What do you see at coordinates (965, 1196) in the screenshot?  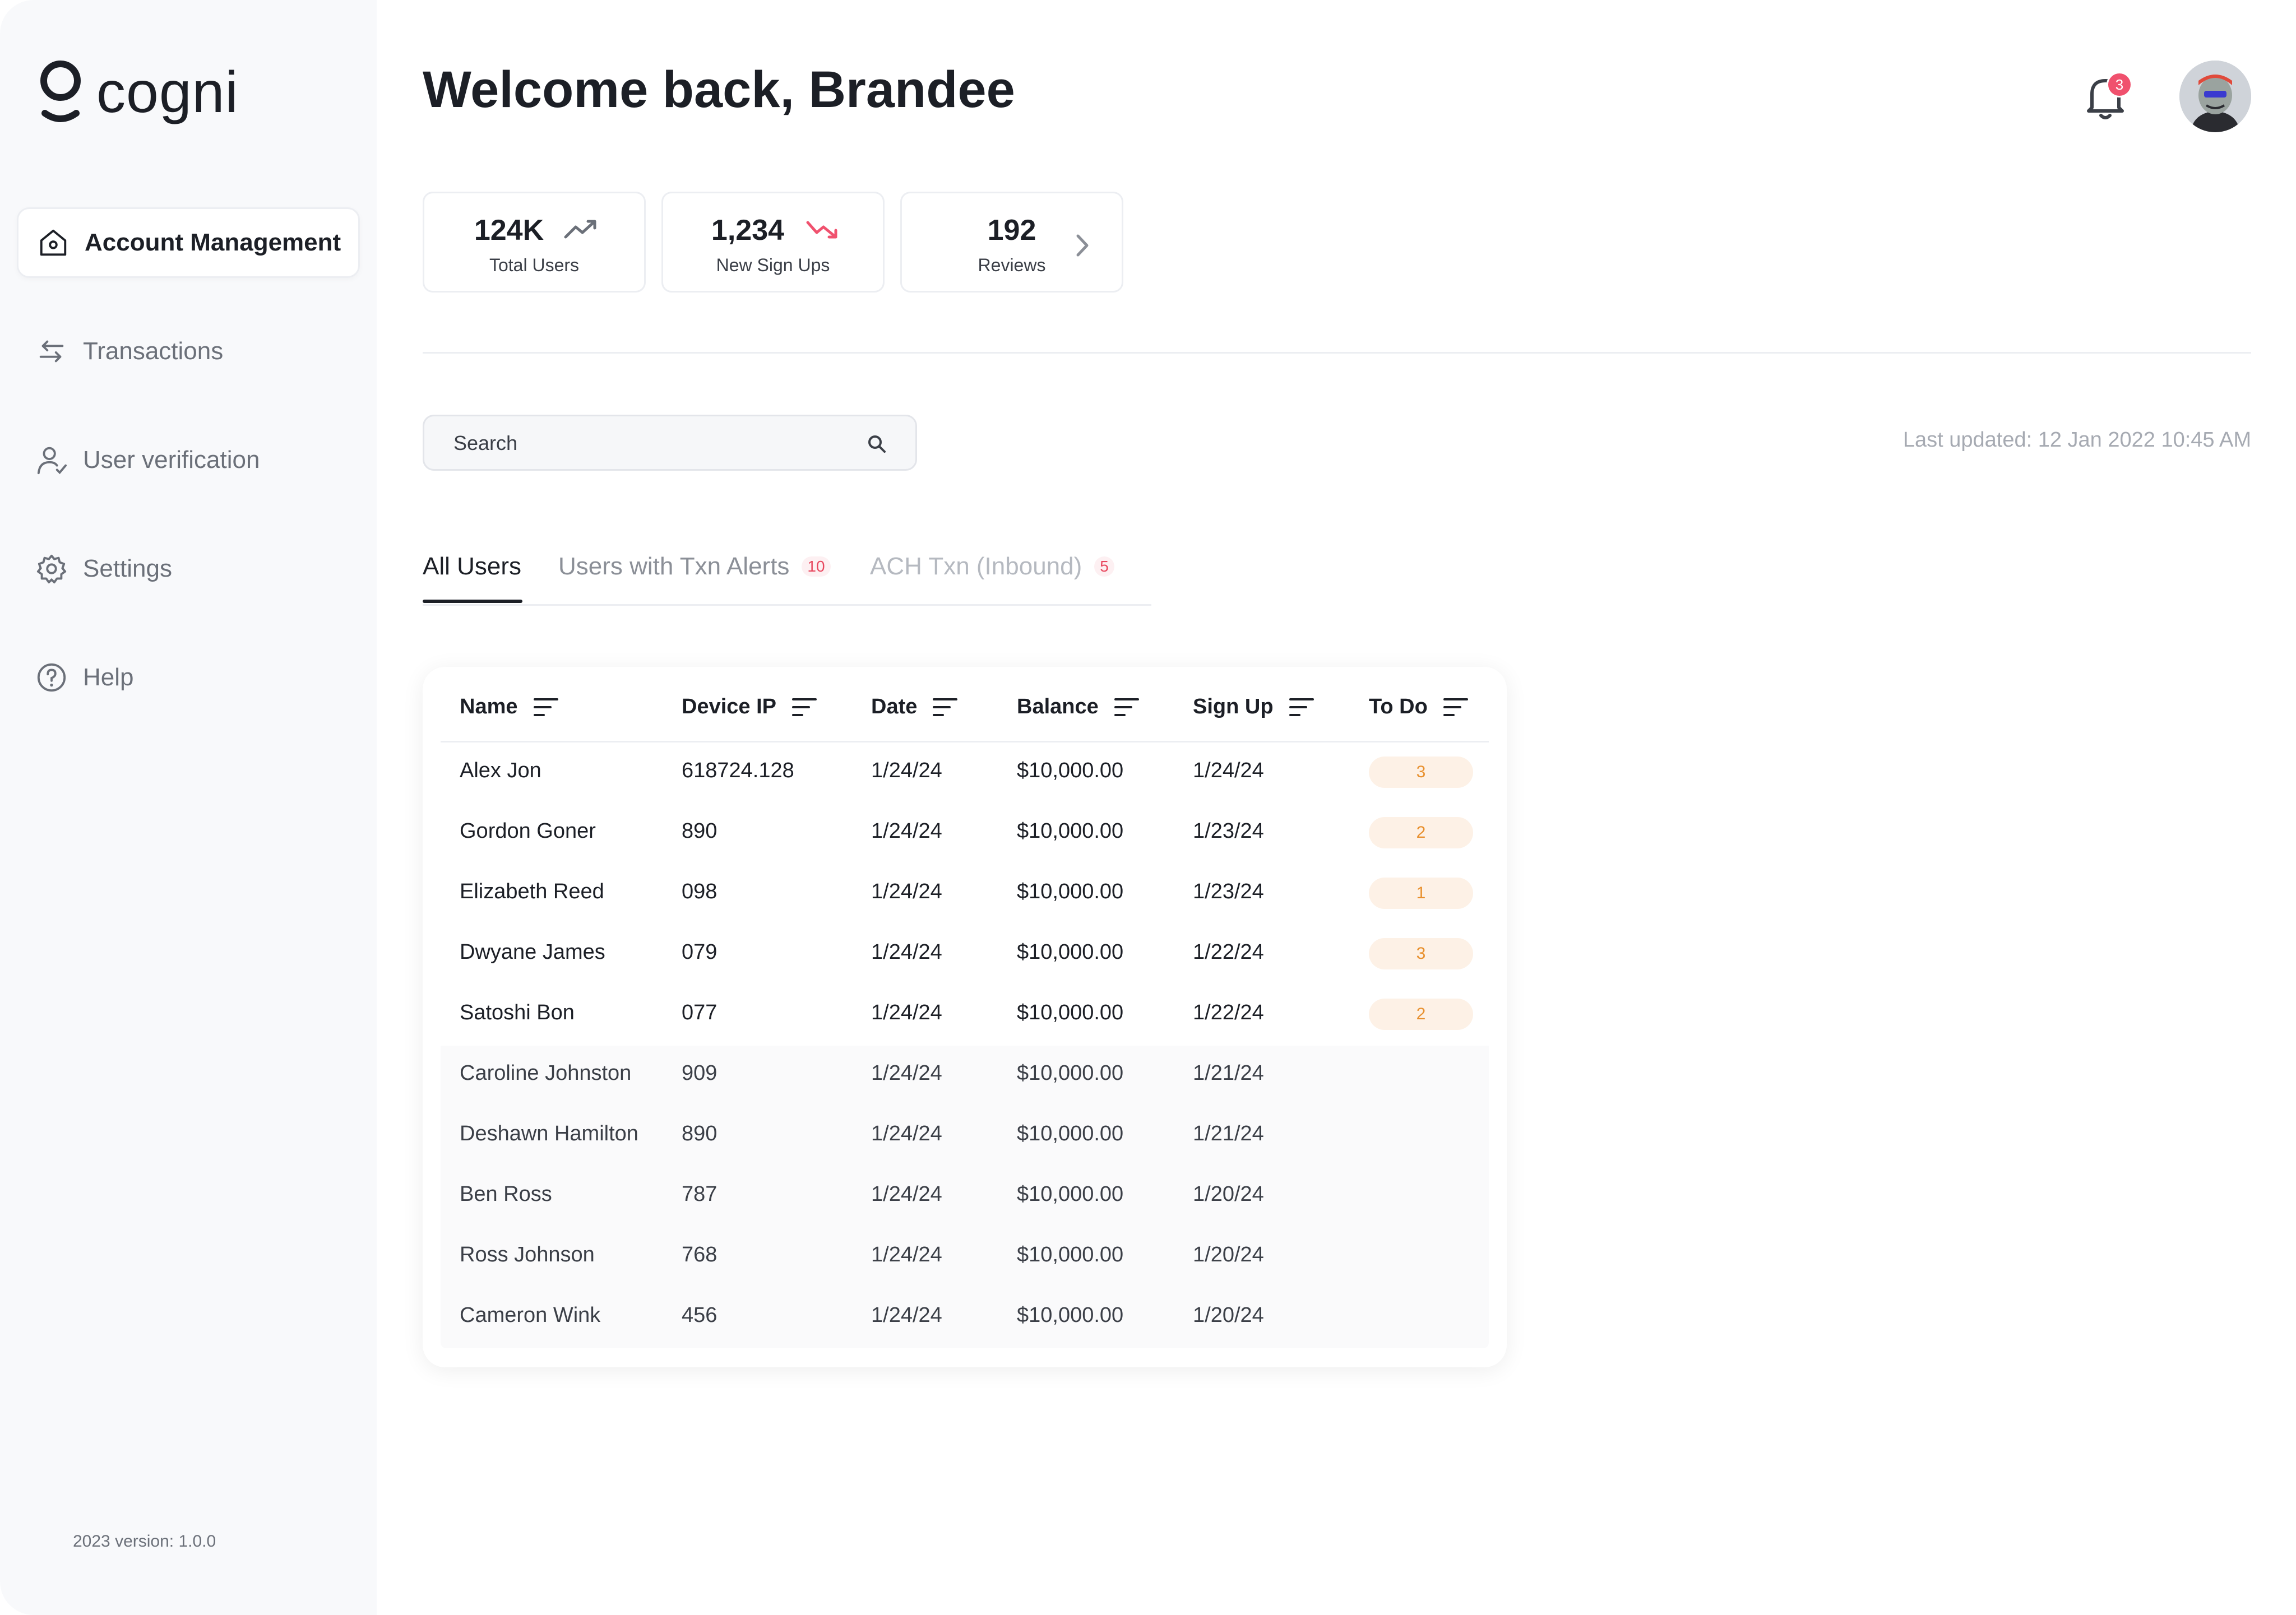 I see `table-row: Ben Ross 787 1/24/24 $10,000.00 1/20/24` at bounding box center [965, 1196].